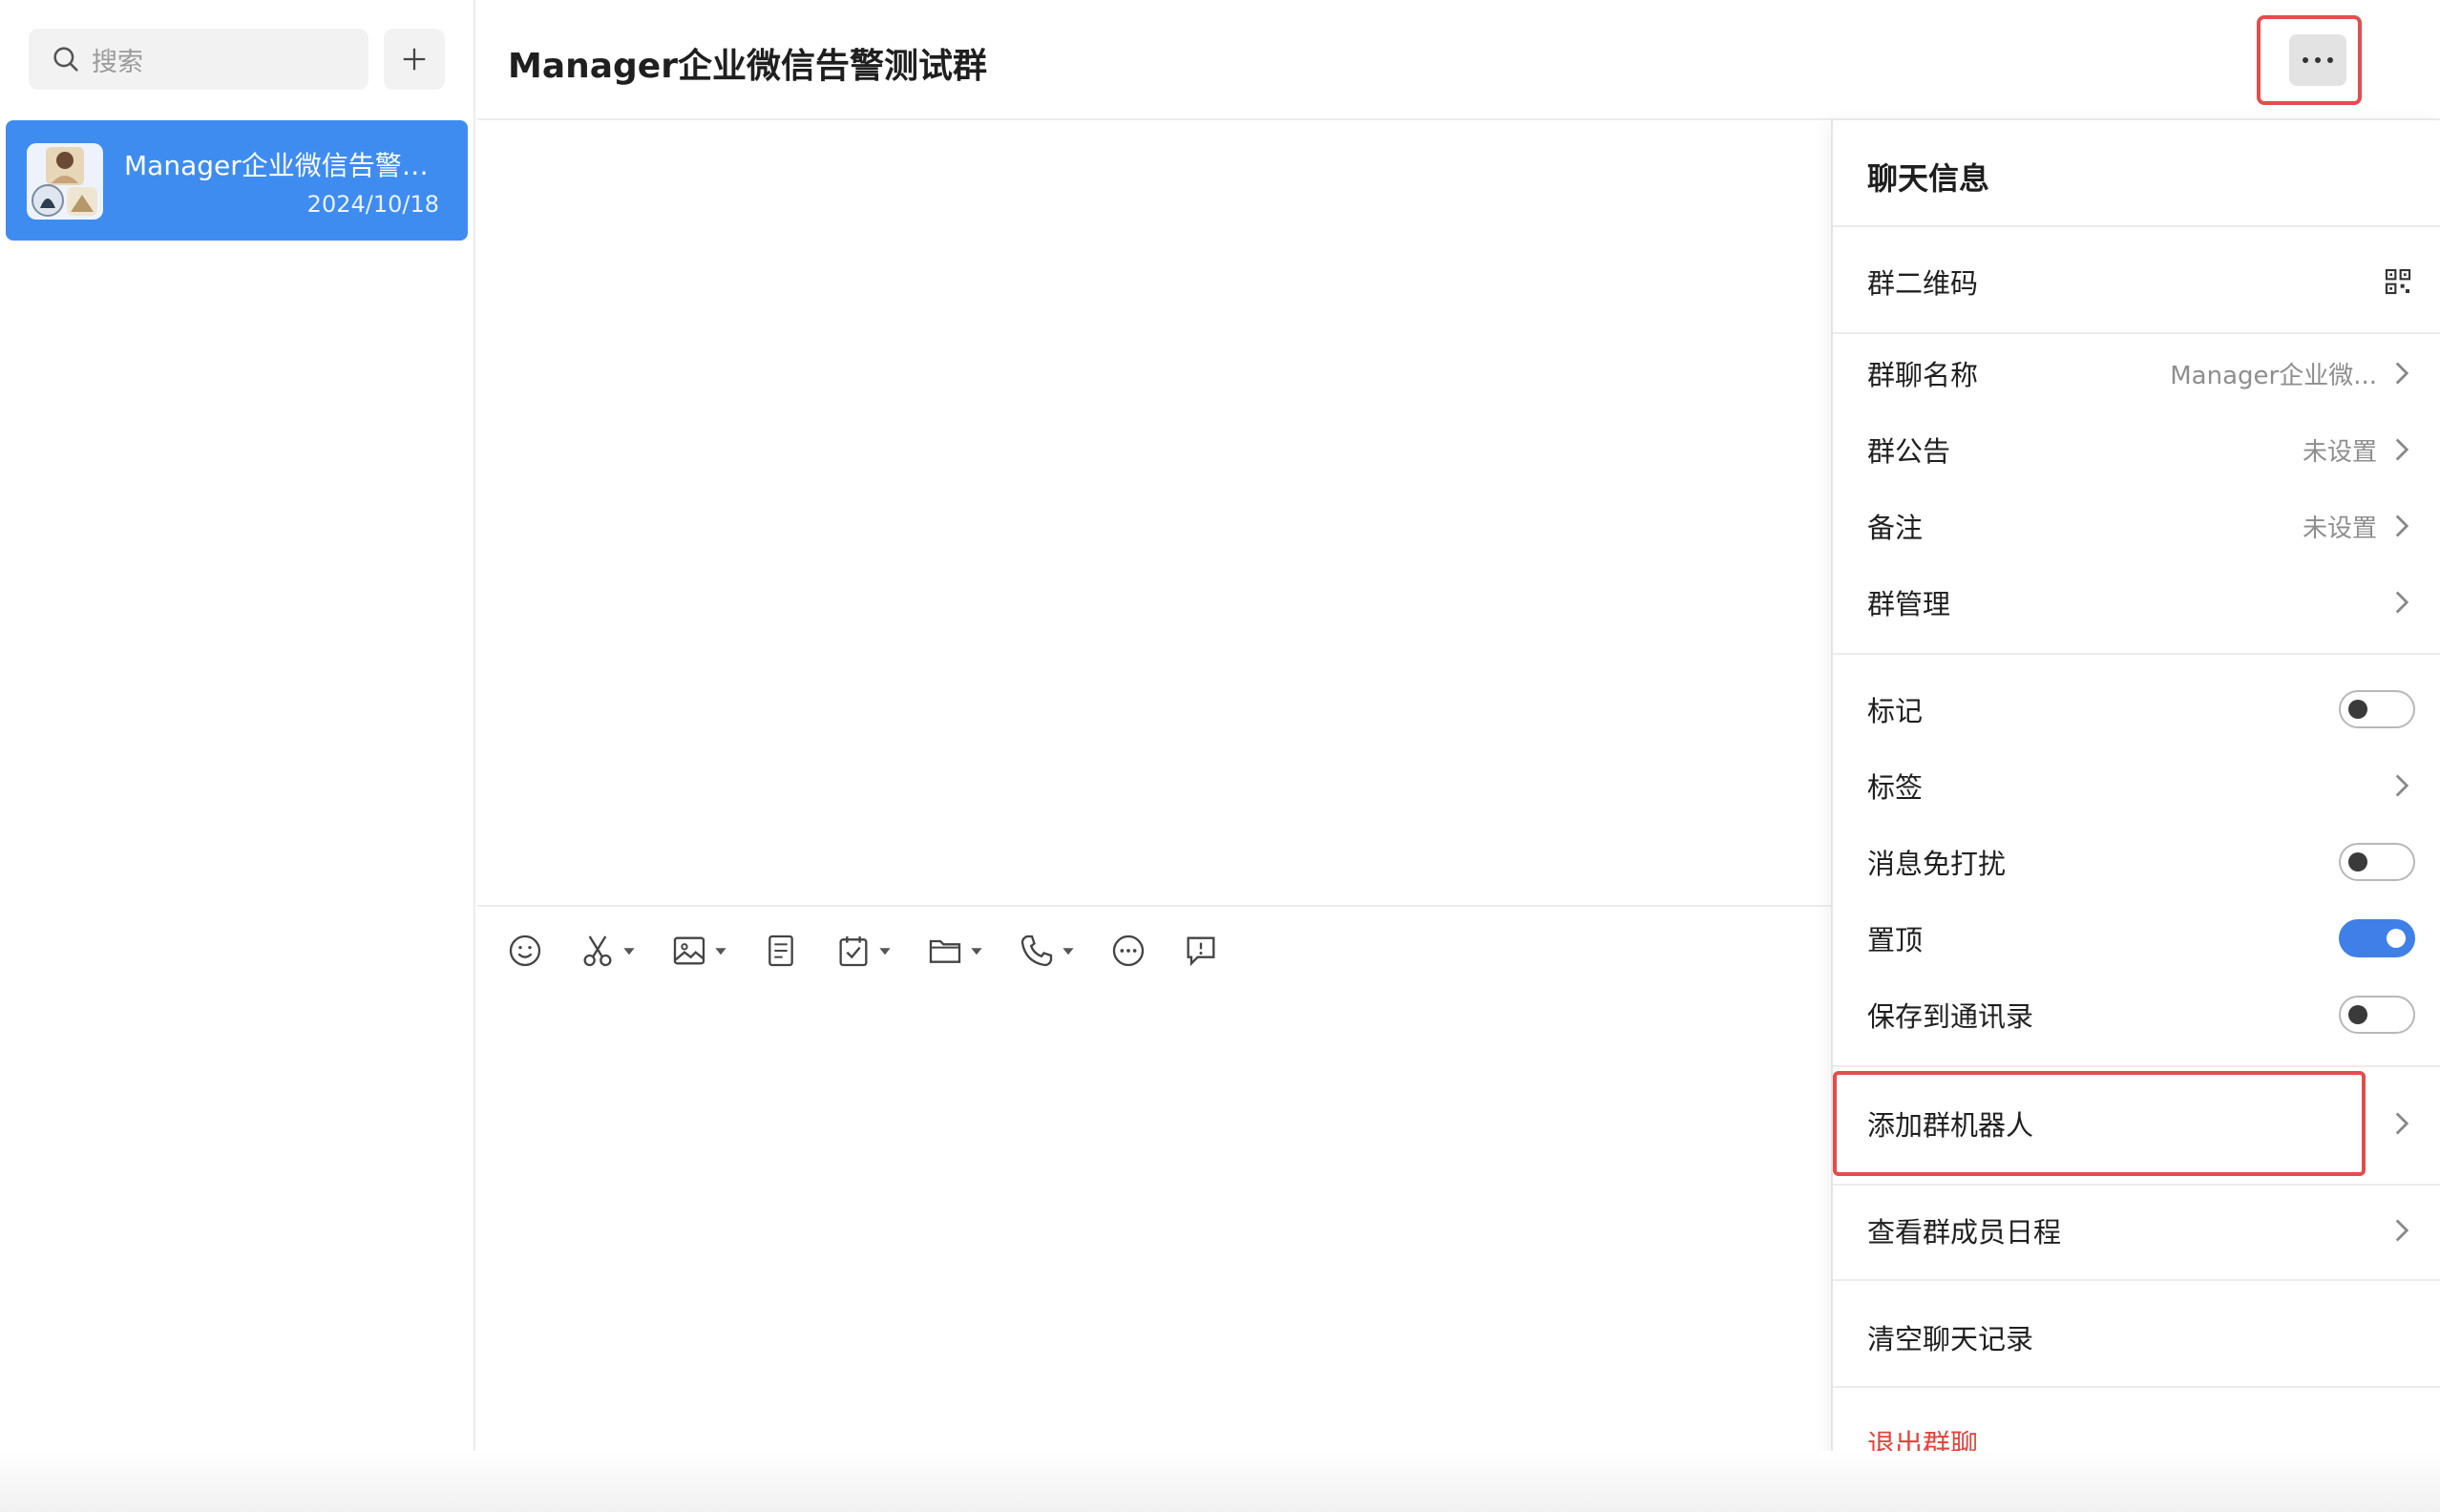 This screenshot has height=1512, width=2440. I want to click on phone-icon, so click(1036, 951).